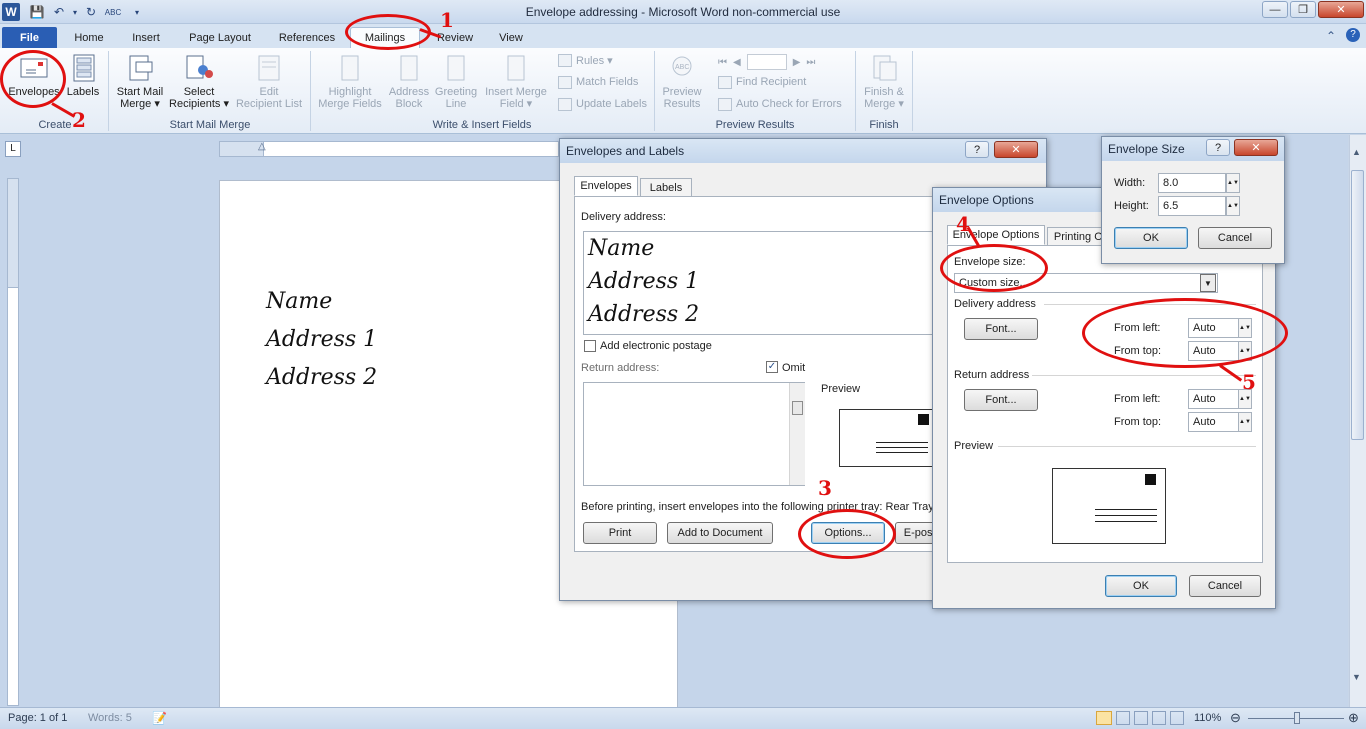 Image resolution: width=1366 pixels, height=729 pixels. What do you see at coordinates (797, 434) in the screenshot?
I see `return-address-scrollbar` at bounding box center [797, 434].